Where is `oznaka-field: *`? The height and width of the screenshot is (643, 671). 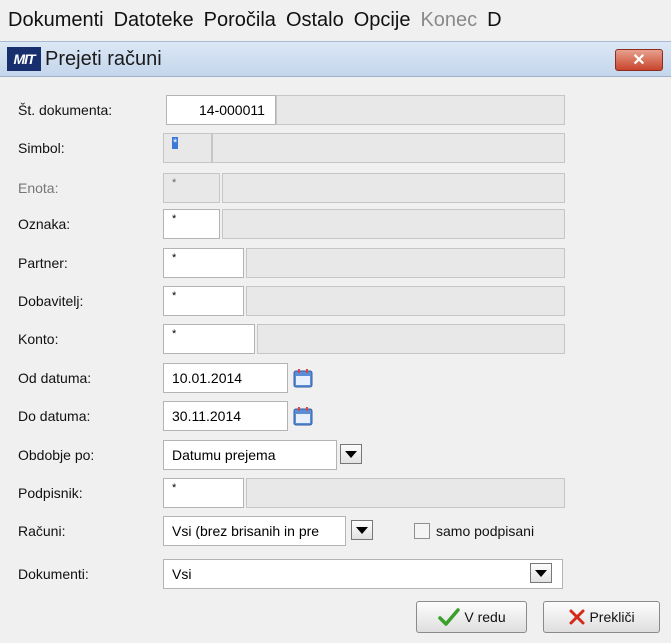
oznaka-field: * is located at coordinates (191, 224).